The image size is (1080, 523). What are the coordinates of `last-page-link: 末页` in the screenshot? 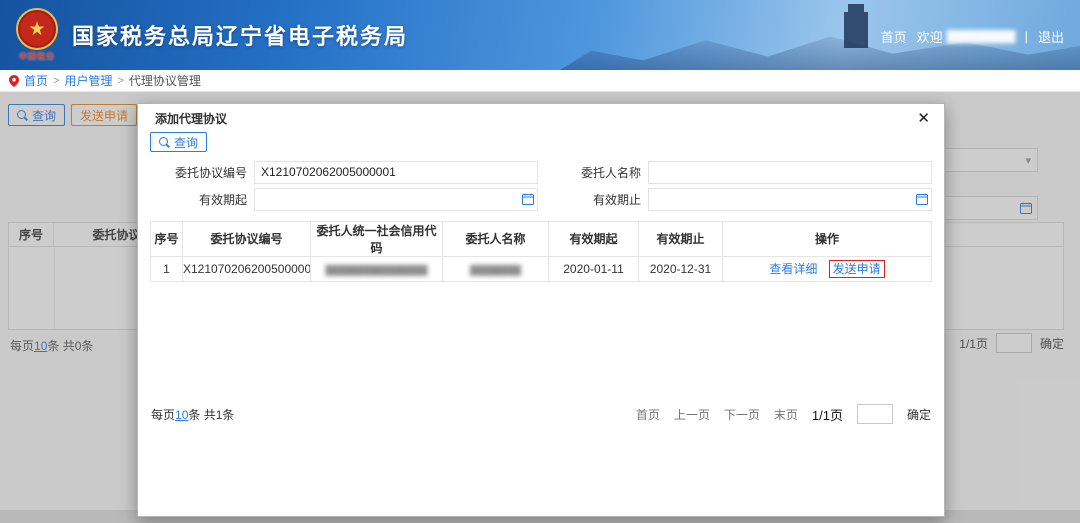 It's located at (786, 414).